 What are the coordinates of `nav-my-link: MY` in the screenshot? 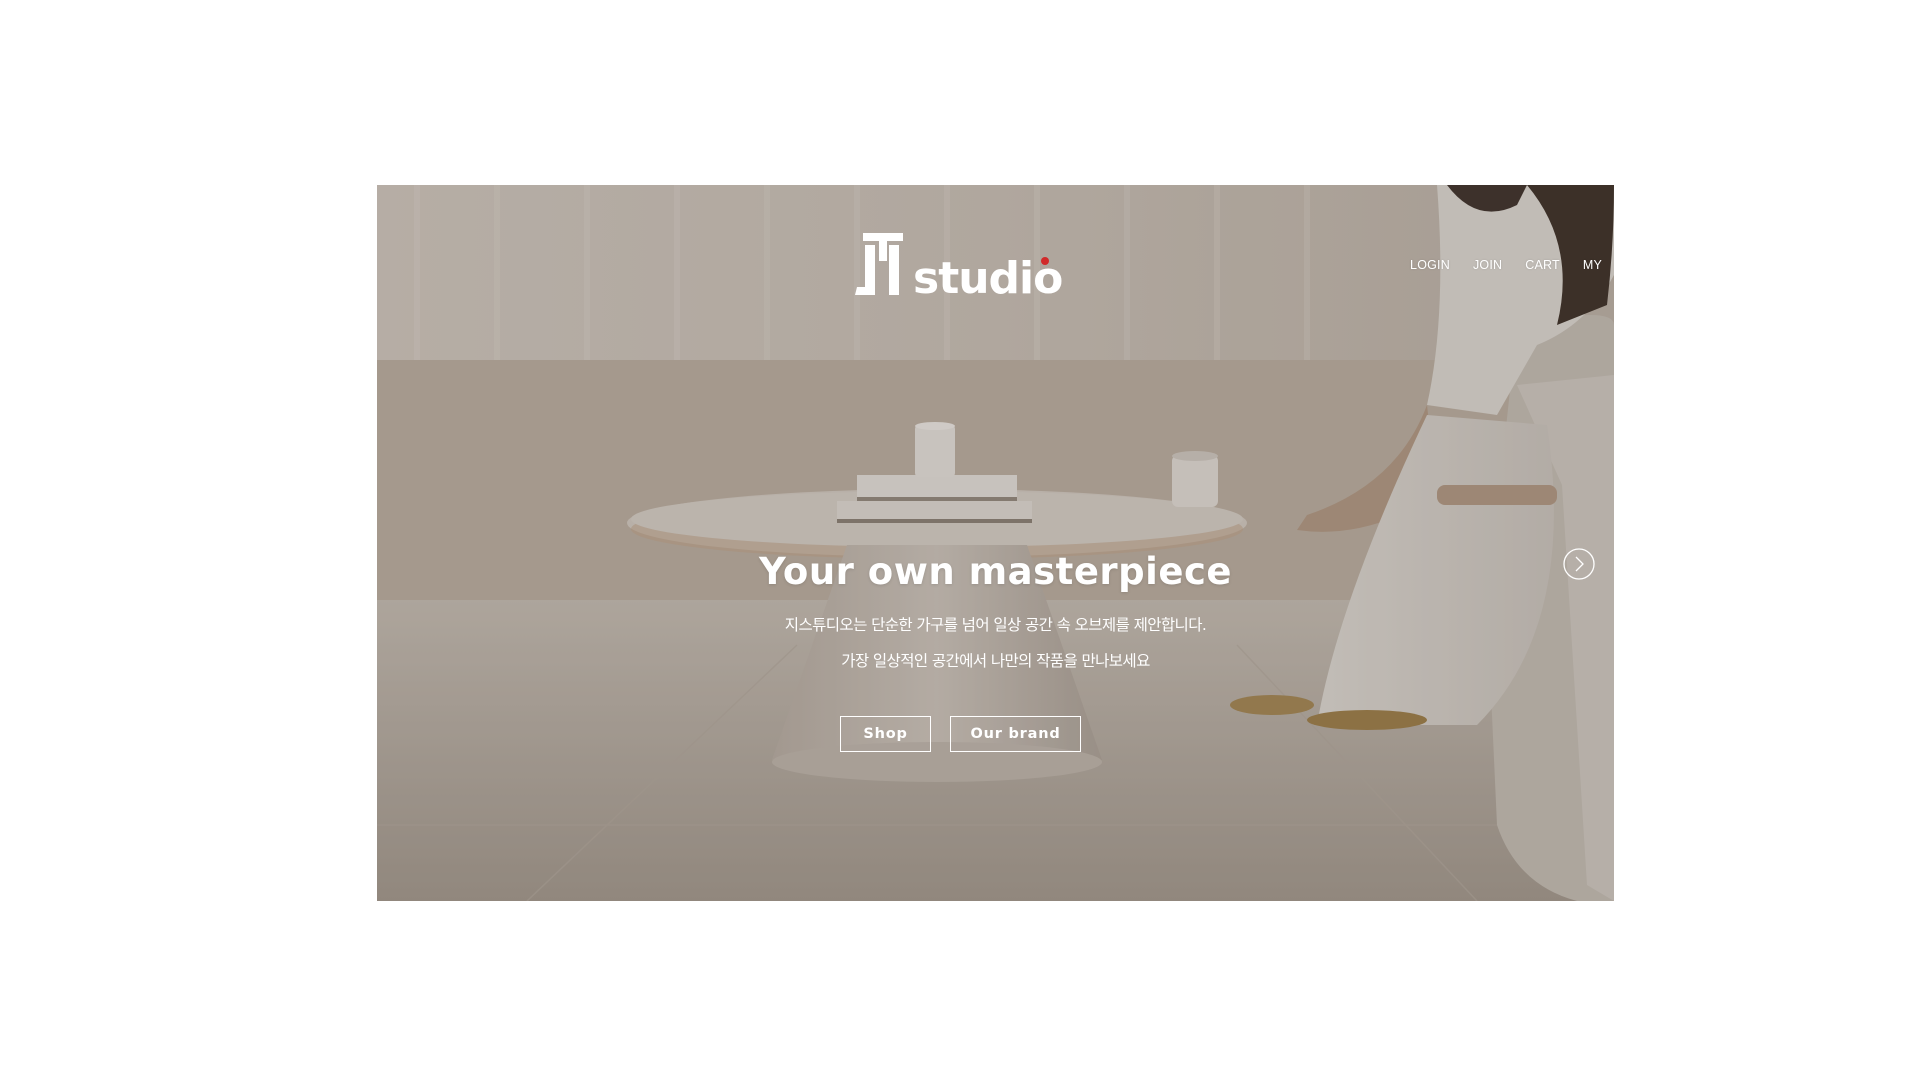 It's located at (1592, 265).